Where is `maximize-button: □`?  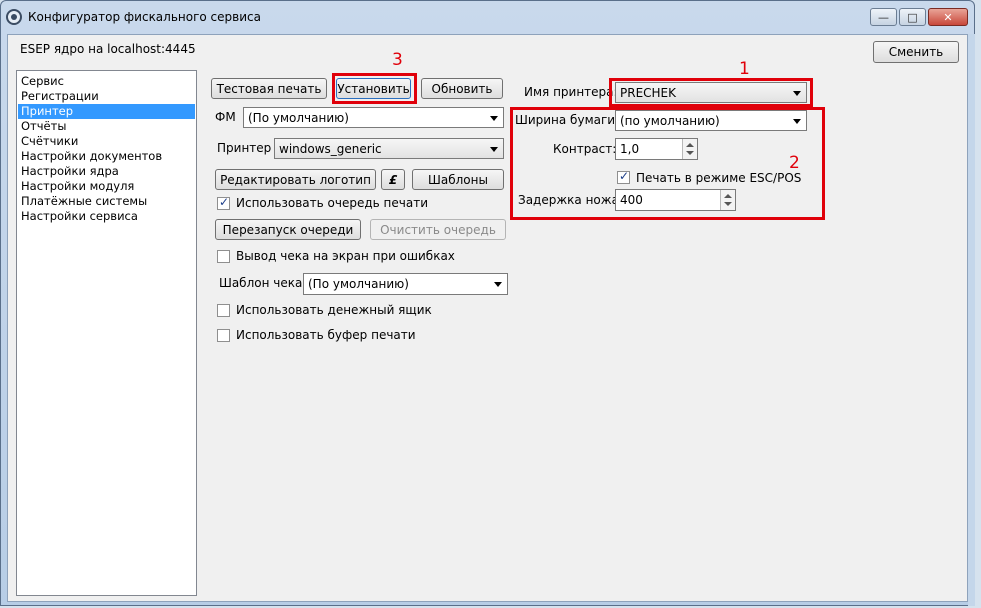
maximize-button: □ is located at coordinates (912, 17).